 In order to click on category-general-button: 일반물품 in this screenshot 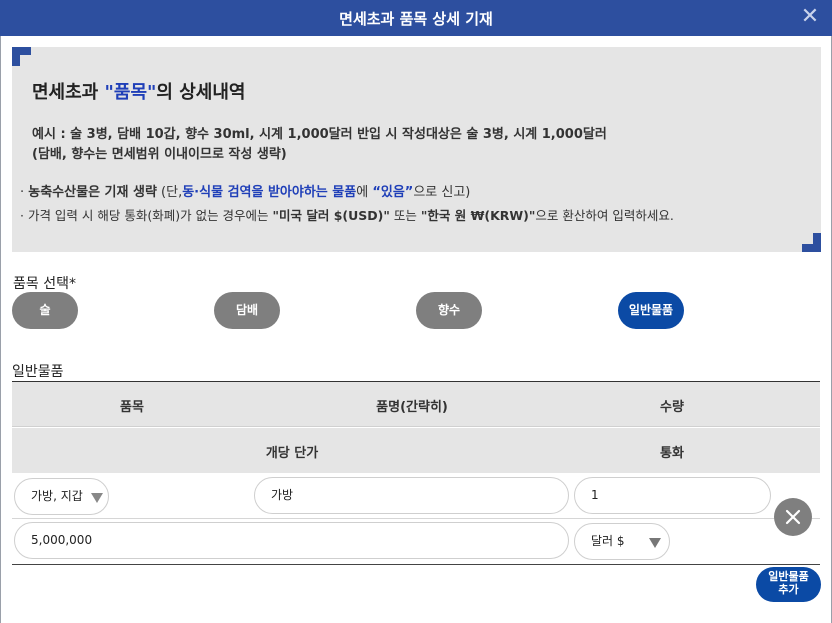, I will do `click(651, 310)`.